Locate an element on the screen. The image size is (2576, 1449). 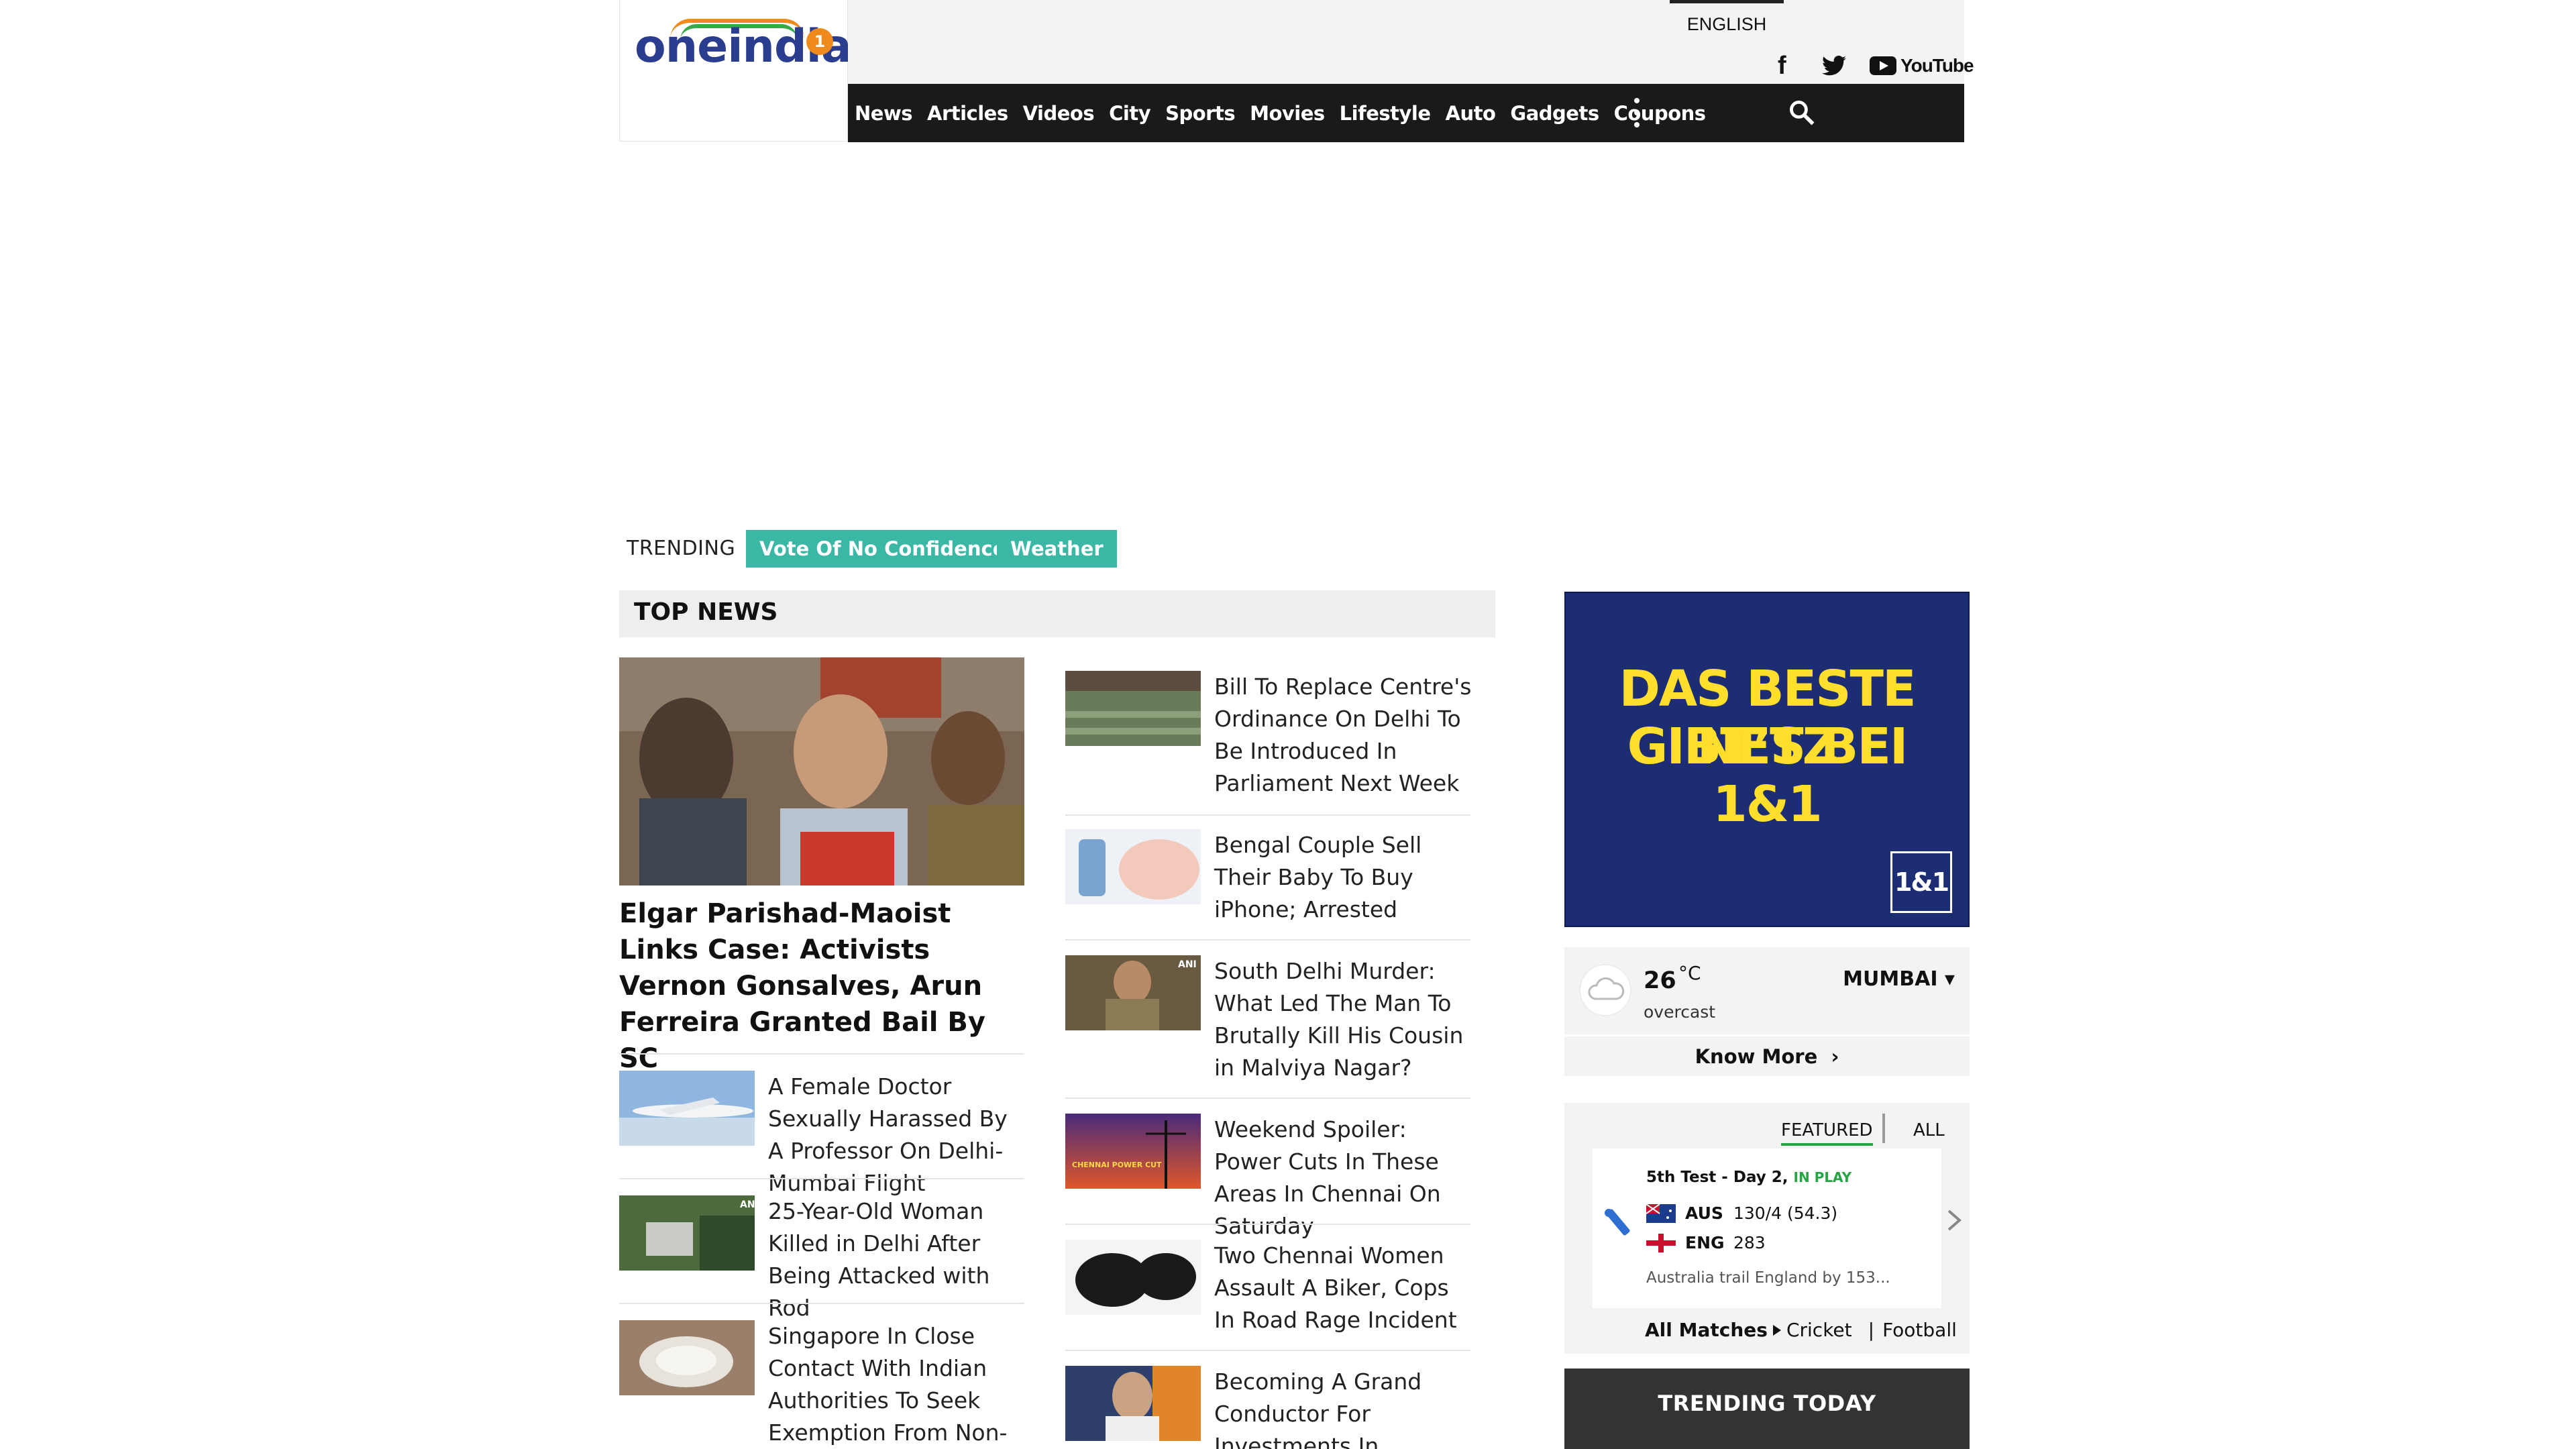
tab-all: ALL is located at coordinates (1929, 1130).